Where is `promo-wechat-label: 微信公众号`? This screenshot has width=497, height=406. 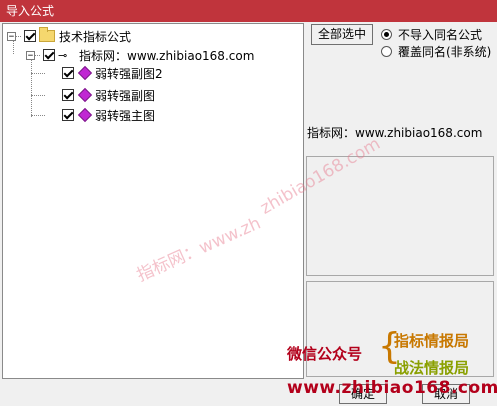 promo-wechat-label: 微信公众号 is located at coordinates (325, 354).